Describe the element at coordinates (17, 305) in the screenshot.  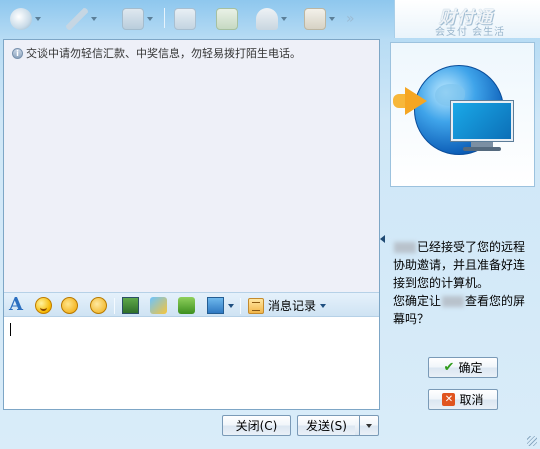
I see `font-icon: A` at that location.